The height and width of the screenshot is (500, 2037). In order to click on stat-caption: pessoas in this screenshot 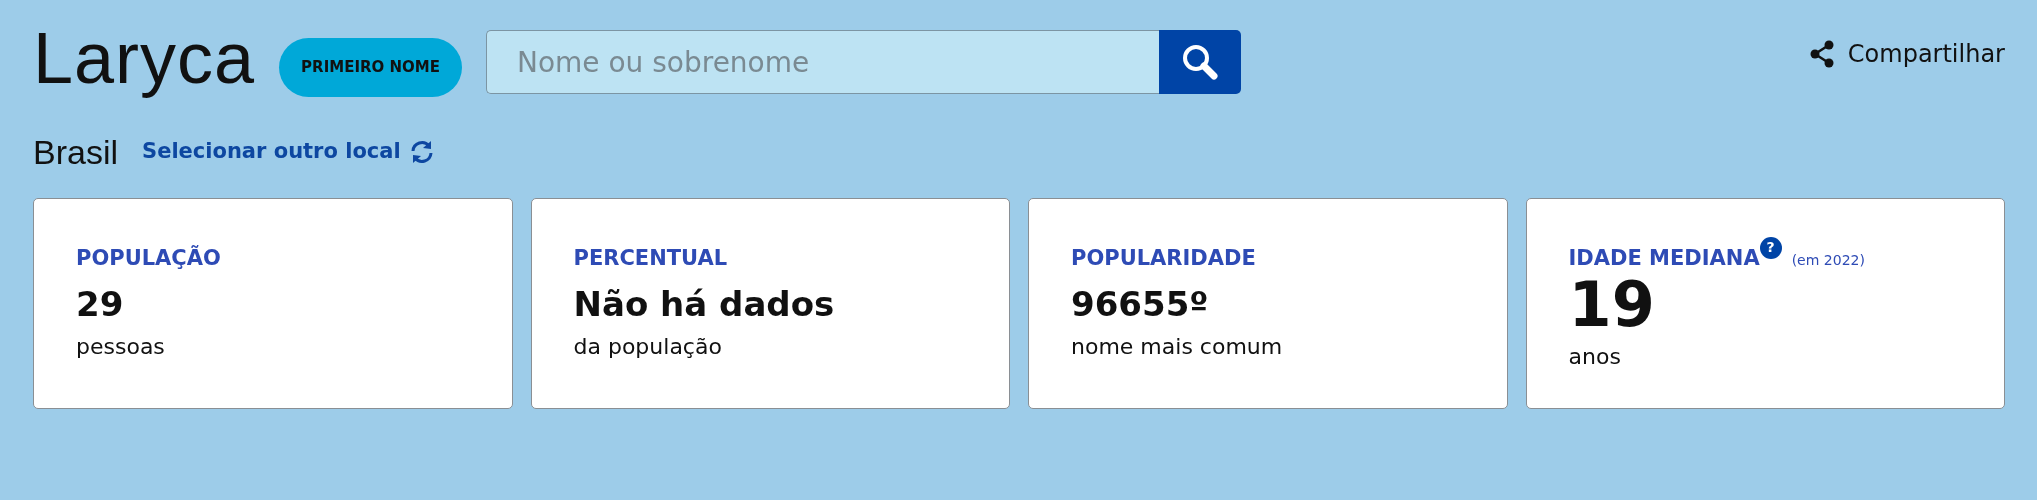, I will do `click(120, 347)`.